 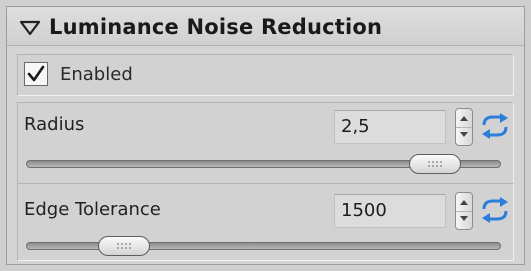 I want to click on edge-tolerance-spin-up-button, so click(x=464, y=202).